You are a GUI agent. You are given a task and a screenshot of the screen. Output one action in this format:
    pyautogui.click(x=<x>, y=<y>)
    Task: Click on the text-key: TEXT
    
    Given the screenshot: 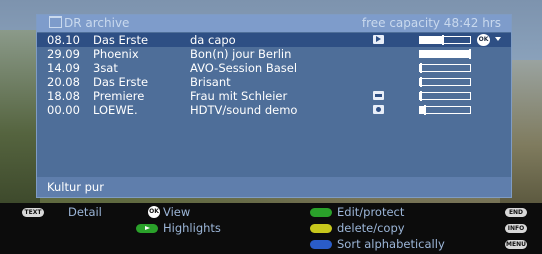 What is the action you would take?
    pyautogui.click(x=33, y=212)
    